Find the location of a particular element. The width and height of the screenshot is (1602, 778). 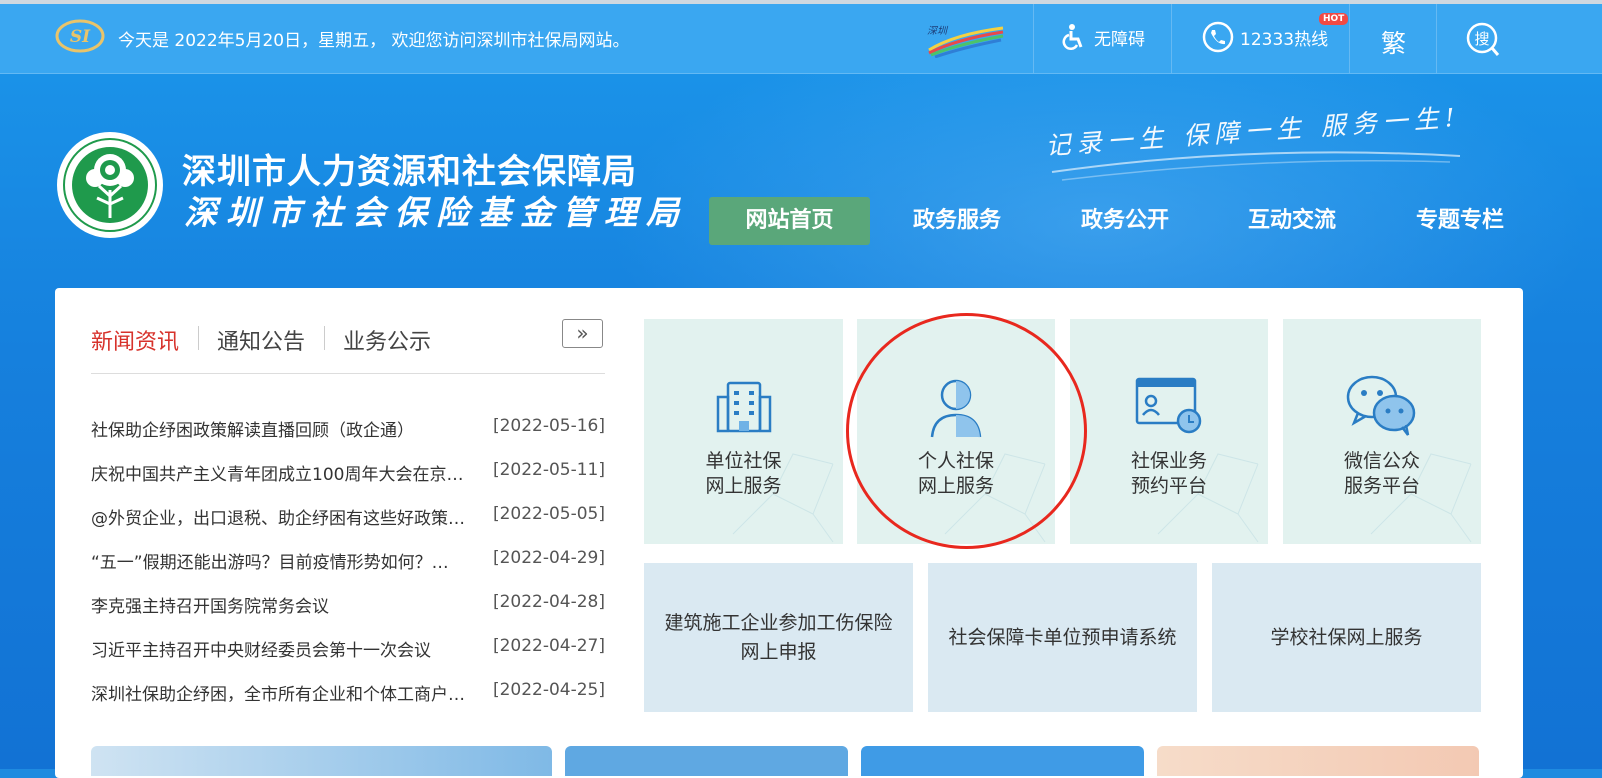

tile-label: 服务平台 is located at coordinates (1381, 486).